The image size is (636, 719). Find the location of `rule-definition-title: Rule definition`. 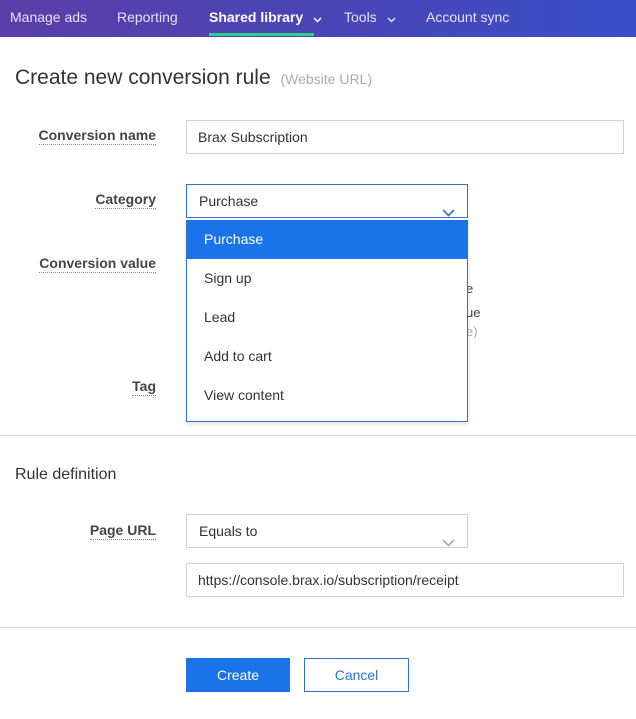

rule-definition-title: Rule definition is located at coordinates (66, 474).